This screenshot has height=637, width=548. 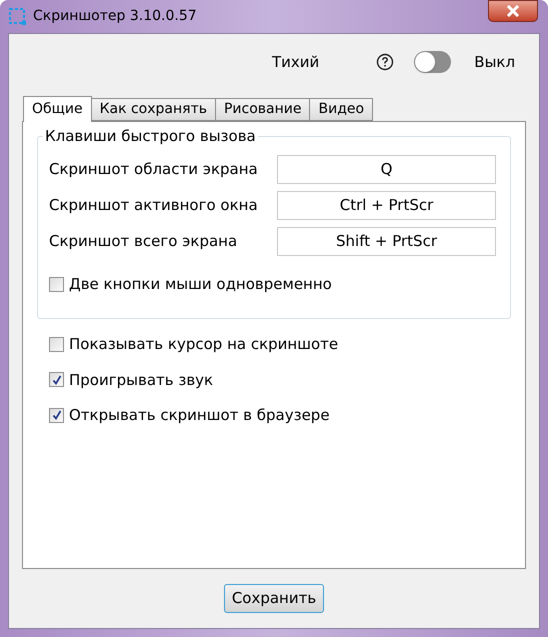 What do you see at coordinates (385, 62) in the screenshot?
I see `help-icon` at bounding box center [385, 62].